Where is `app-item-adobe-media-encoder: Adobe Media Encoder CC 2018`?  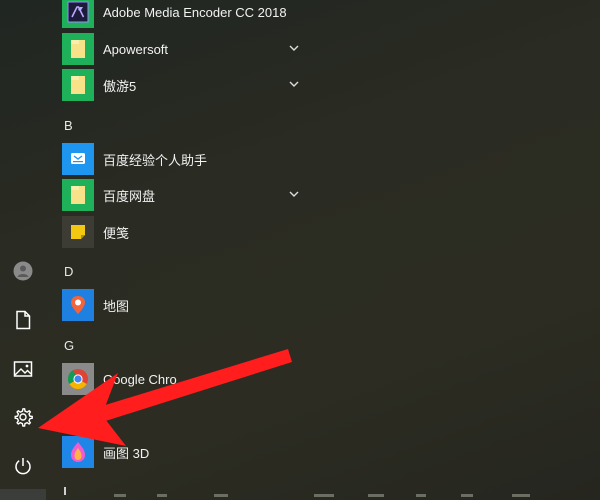
app-item-adobe-media-encoder: Adobe Media Encoder CC 2018 is located at coordinates (187, 15).